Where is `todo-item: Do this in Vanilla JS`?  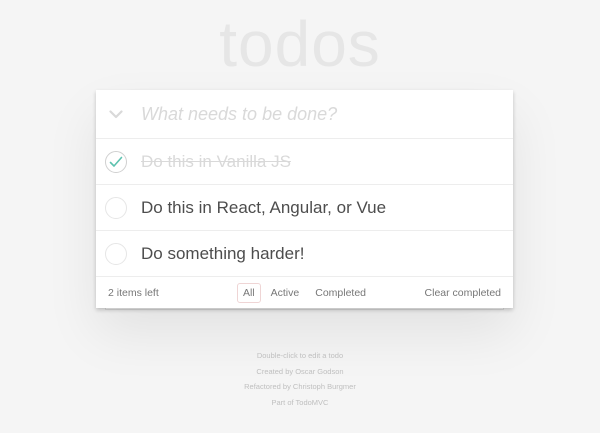
todo-item: Do this in Vanilla JS is located at coordinates (304, 162).